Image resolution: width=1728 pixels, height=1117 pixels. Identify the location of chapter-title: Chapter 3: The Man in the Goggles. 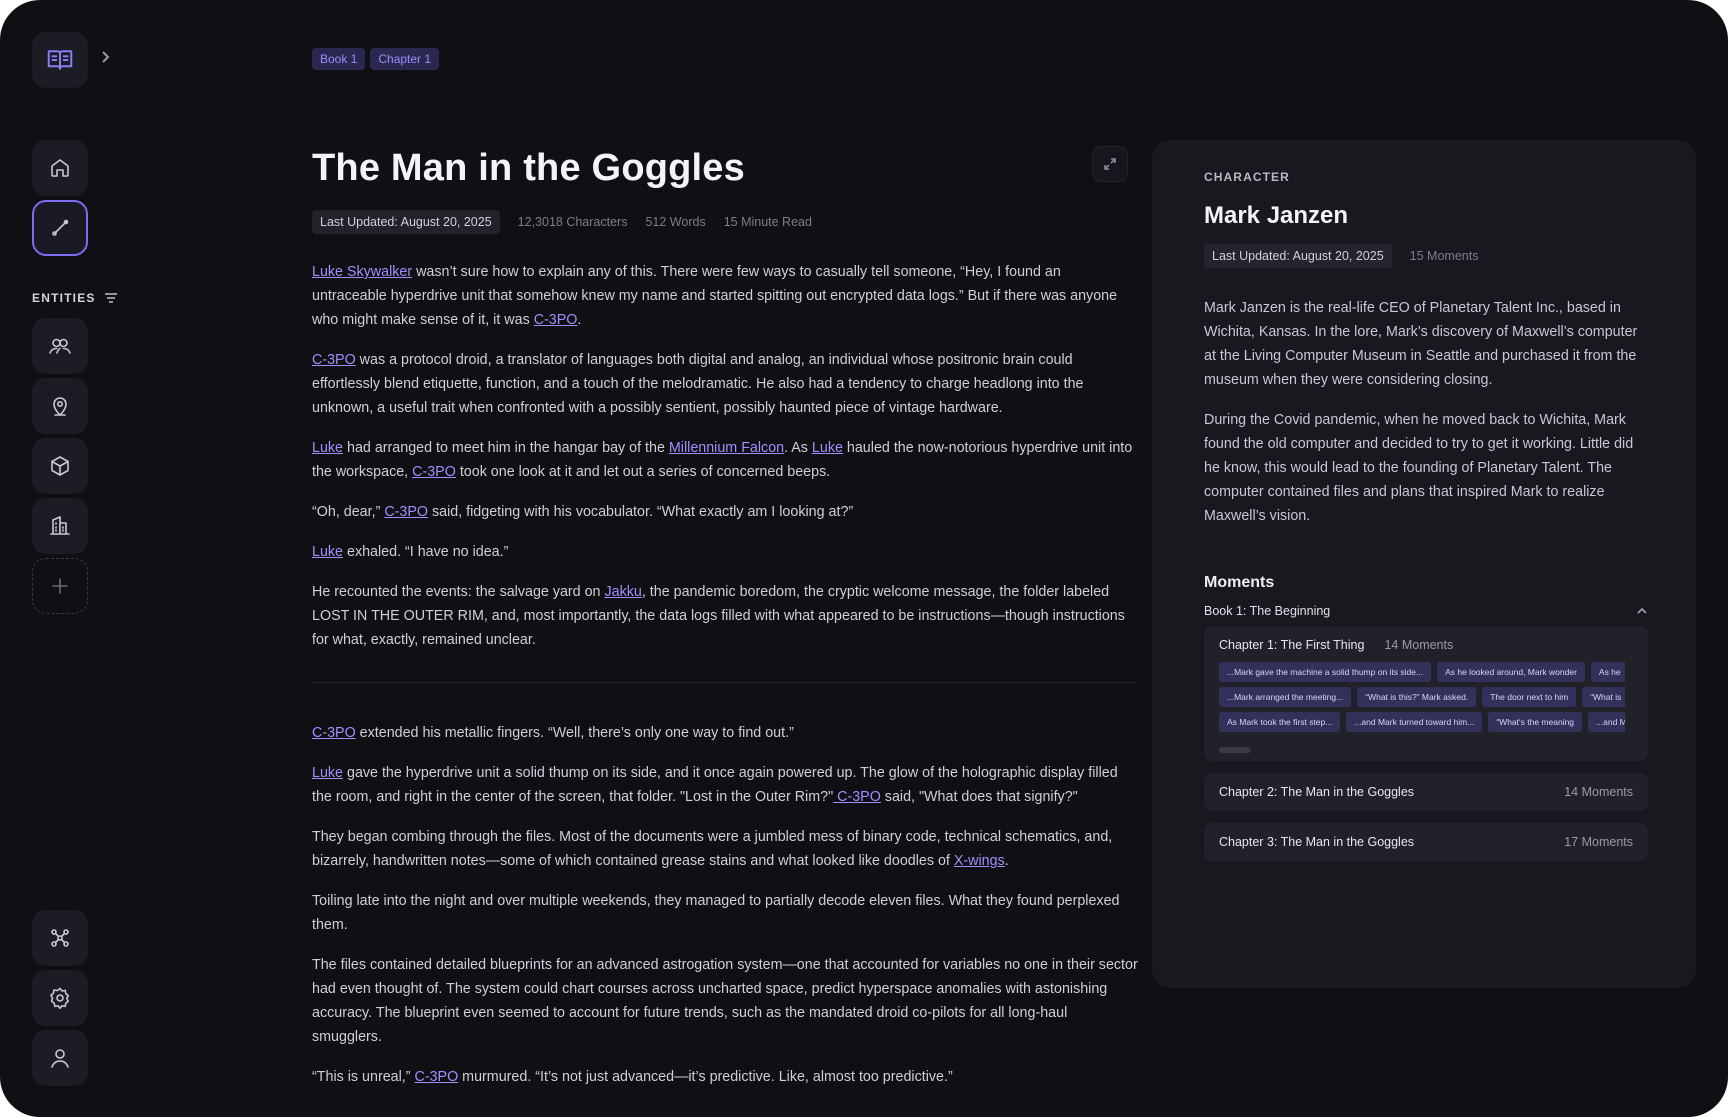
(1317, 842).